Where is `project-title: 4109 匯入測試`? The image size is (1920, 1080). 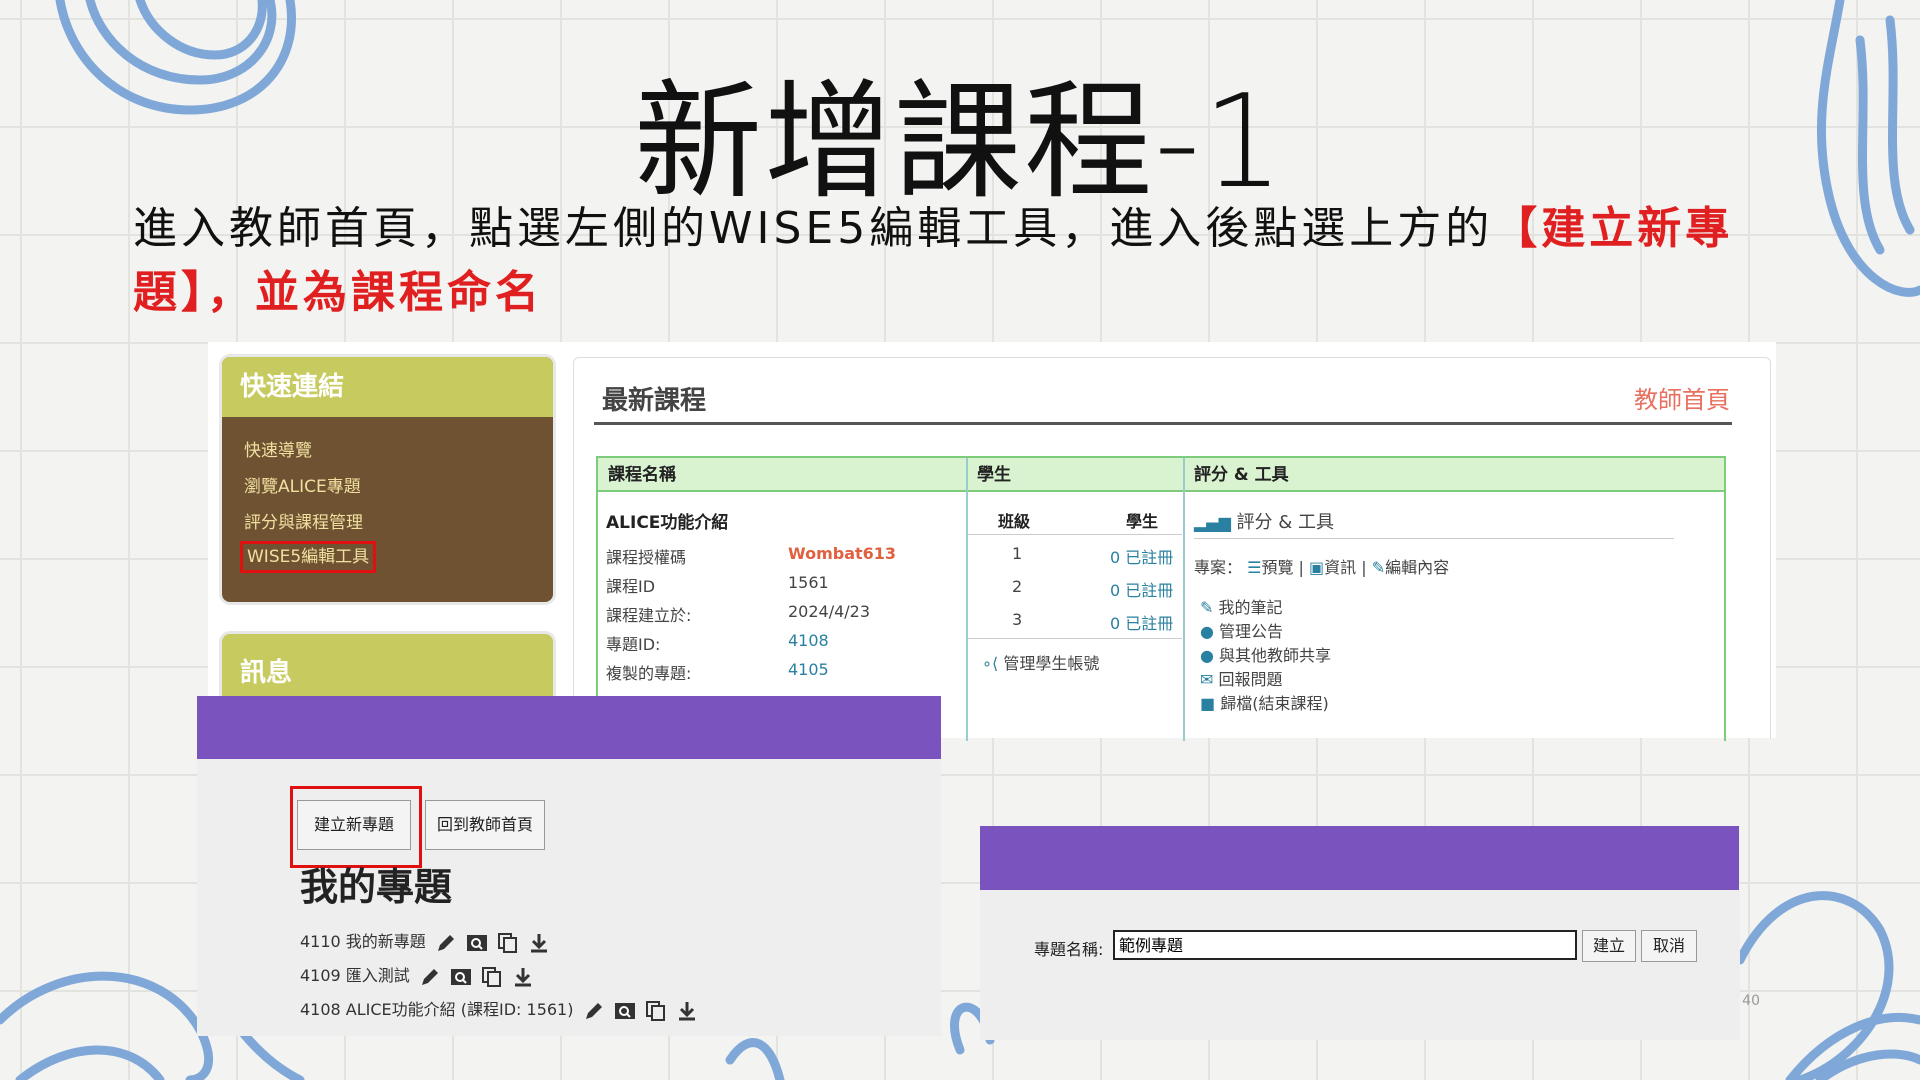 project-title: 4109 匯入測試 is located at coordinates (355, 975).